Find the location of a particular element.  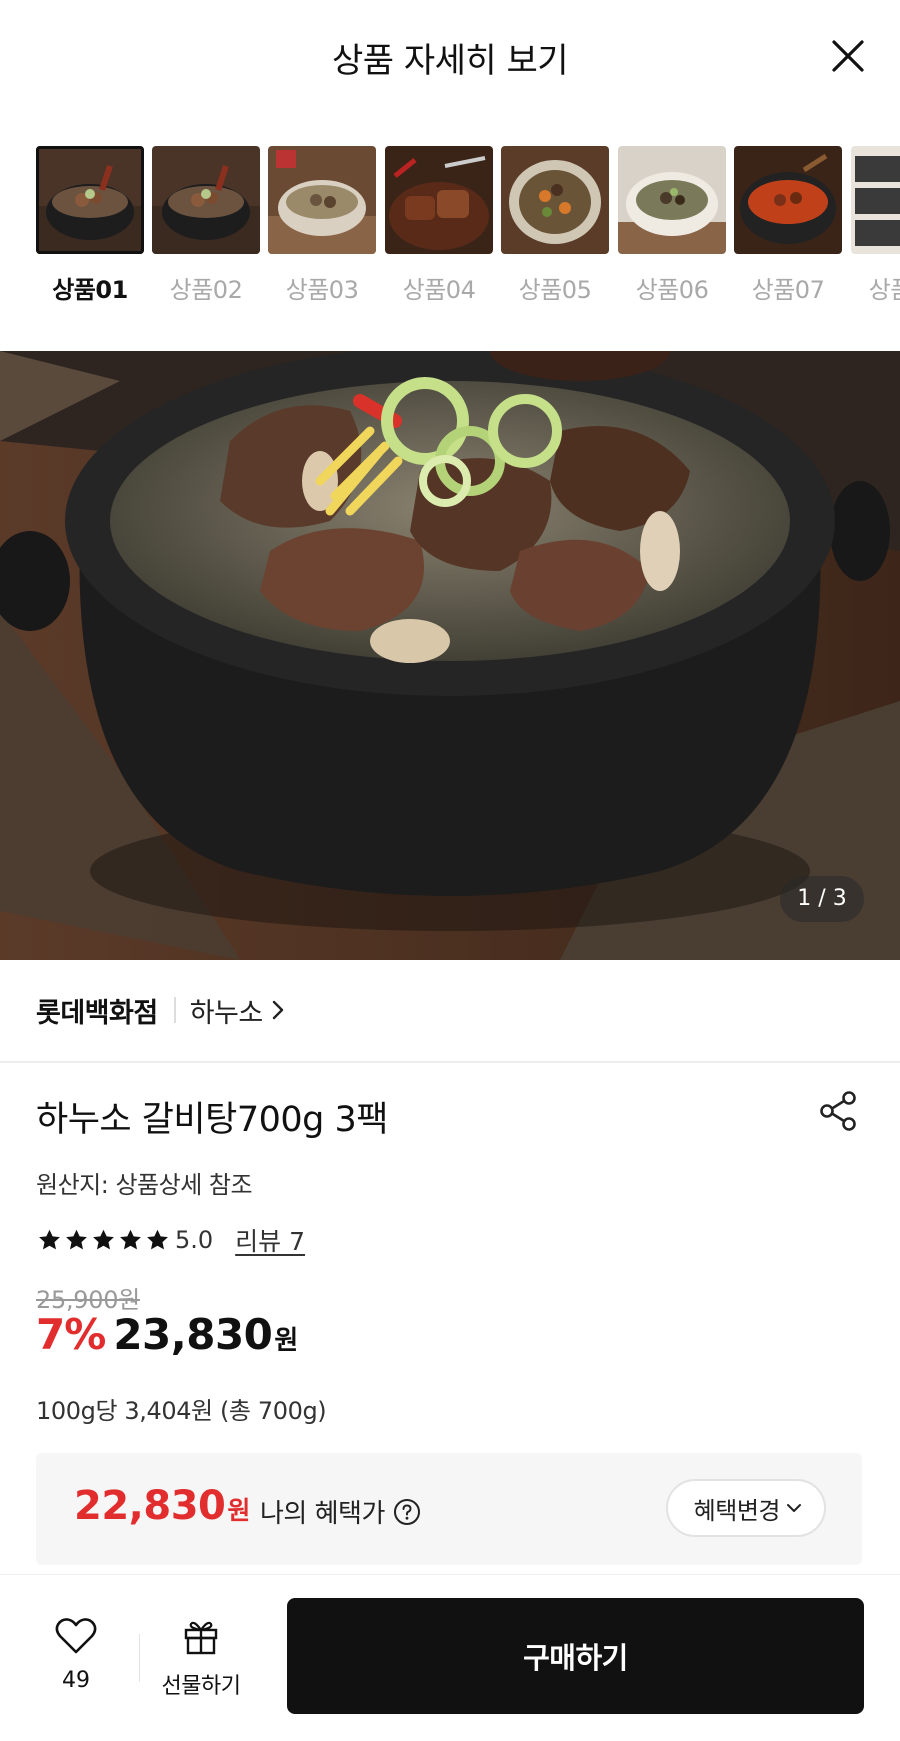

benefit-price: 22,830 원 is located at coordinates (162, 1506).